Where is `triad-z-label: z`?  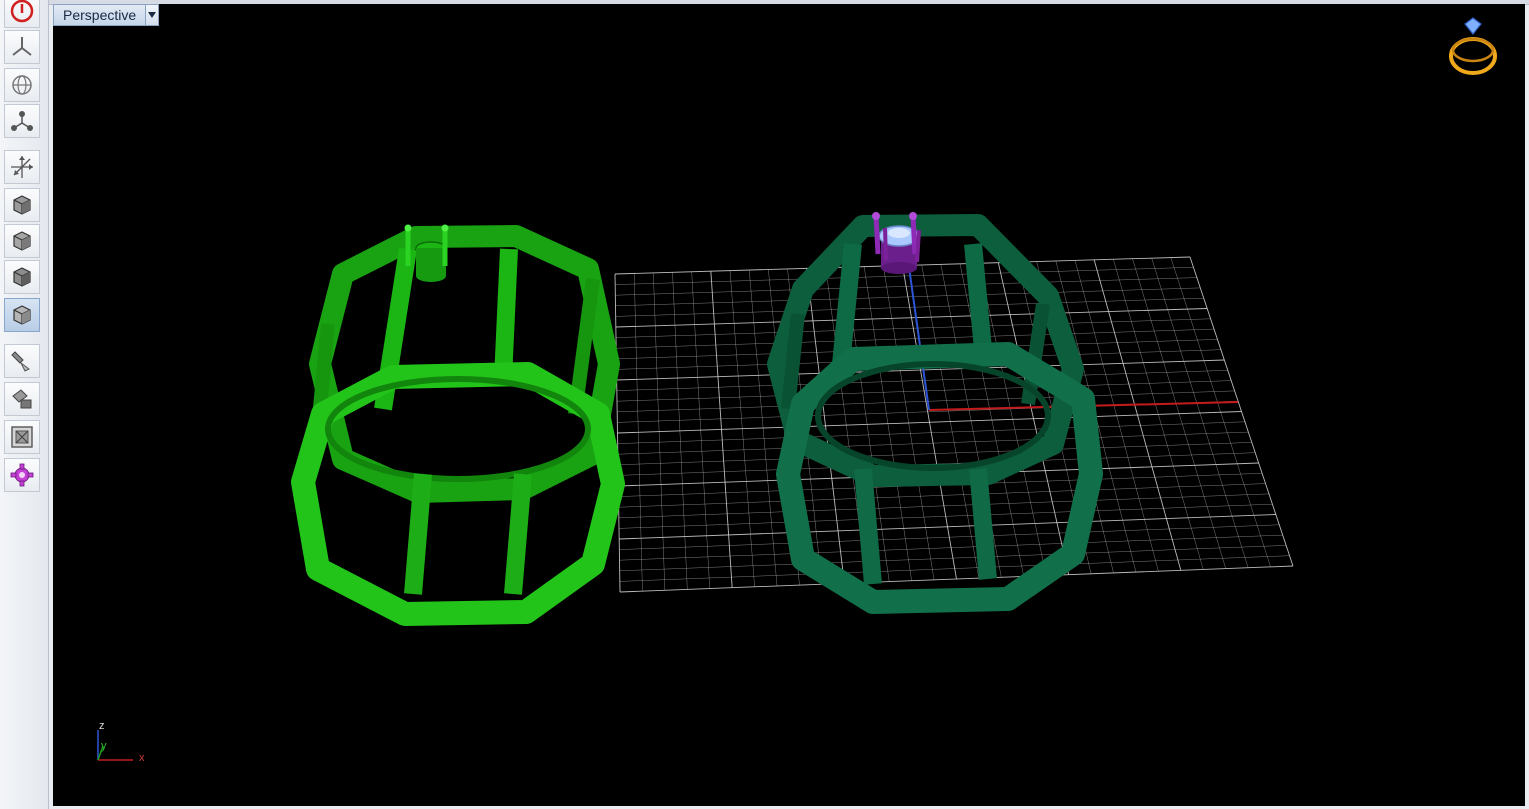 triad-z-label: z is located at coordinates (102, 726).